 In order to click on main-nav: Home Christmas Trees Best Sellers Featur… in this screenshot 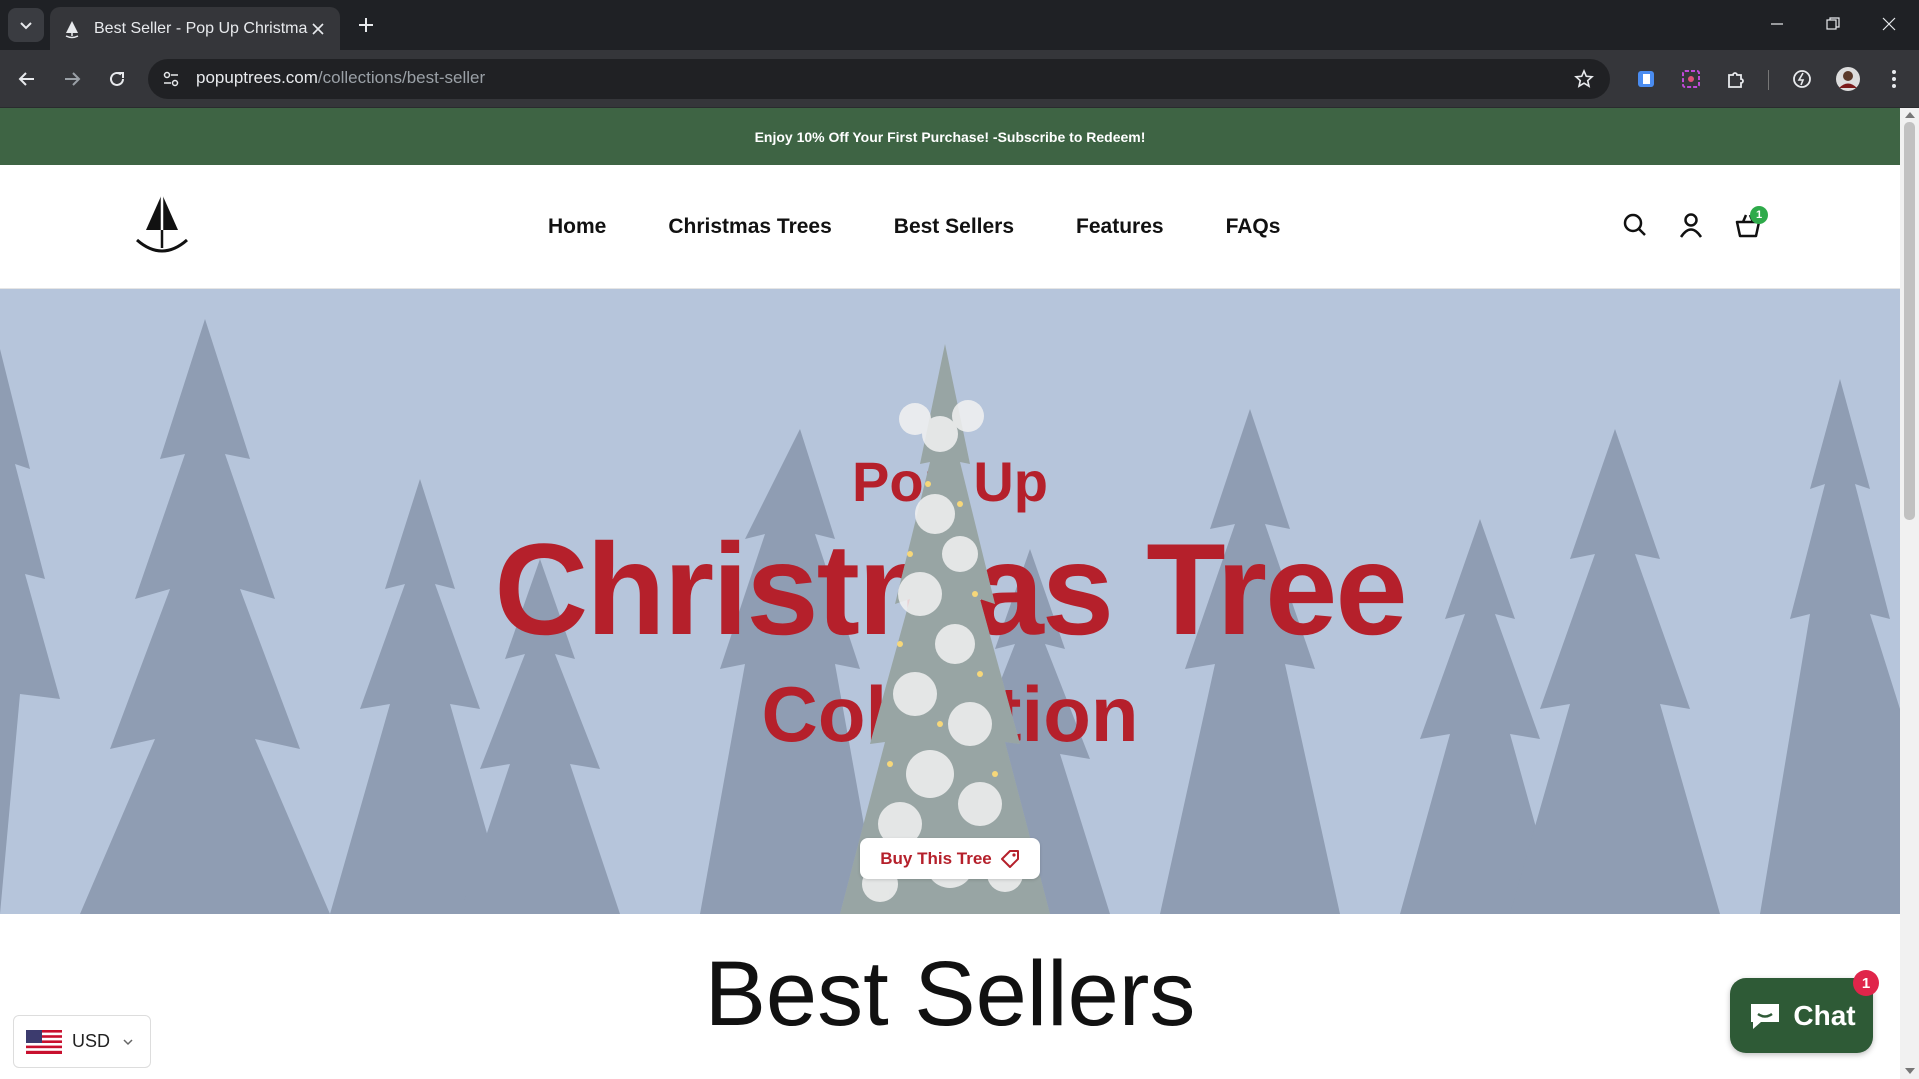, I will do `click(945, 227)`.